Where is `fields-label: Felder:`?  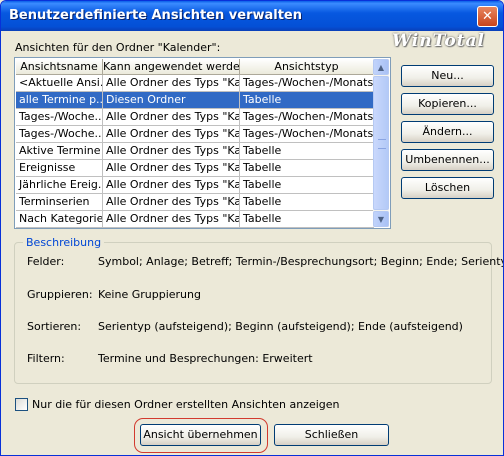
fields-label: Felder: is located at coordinates (46, 261).